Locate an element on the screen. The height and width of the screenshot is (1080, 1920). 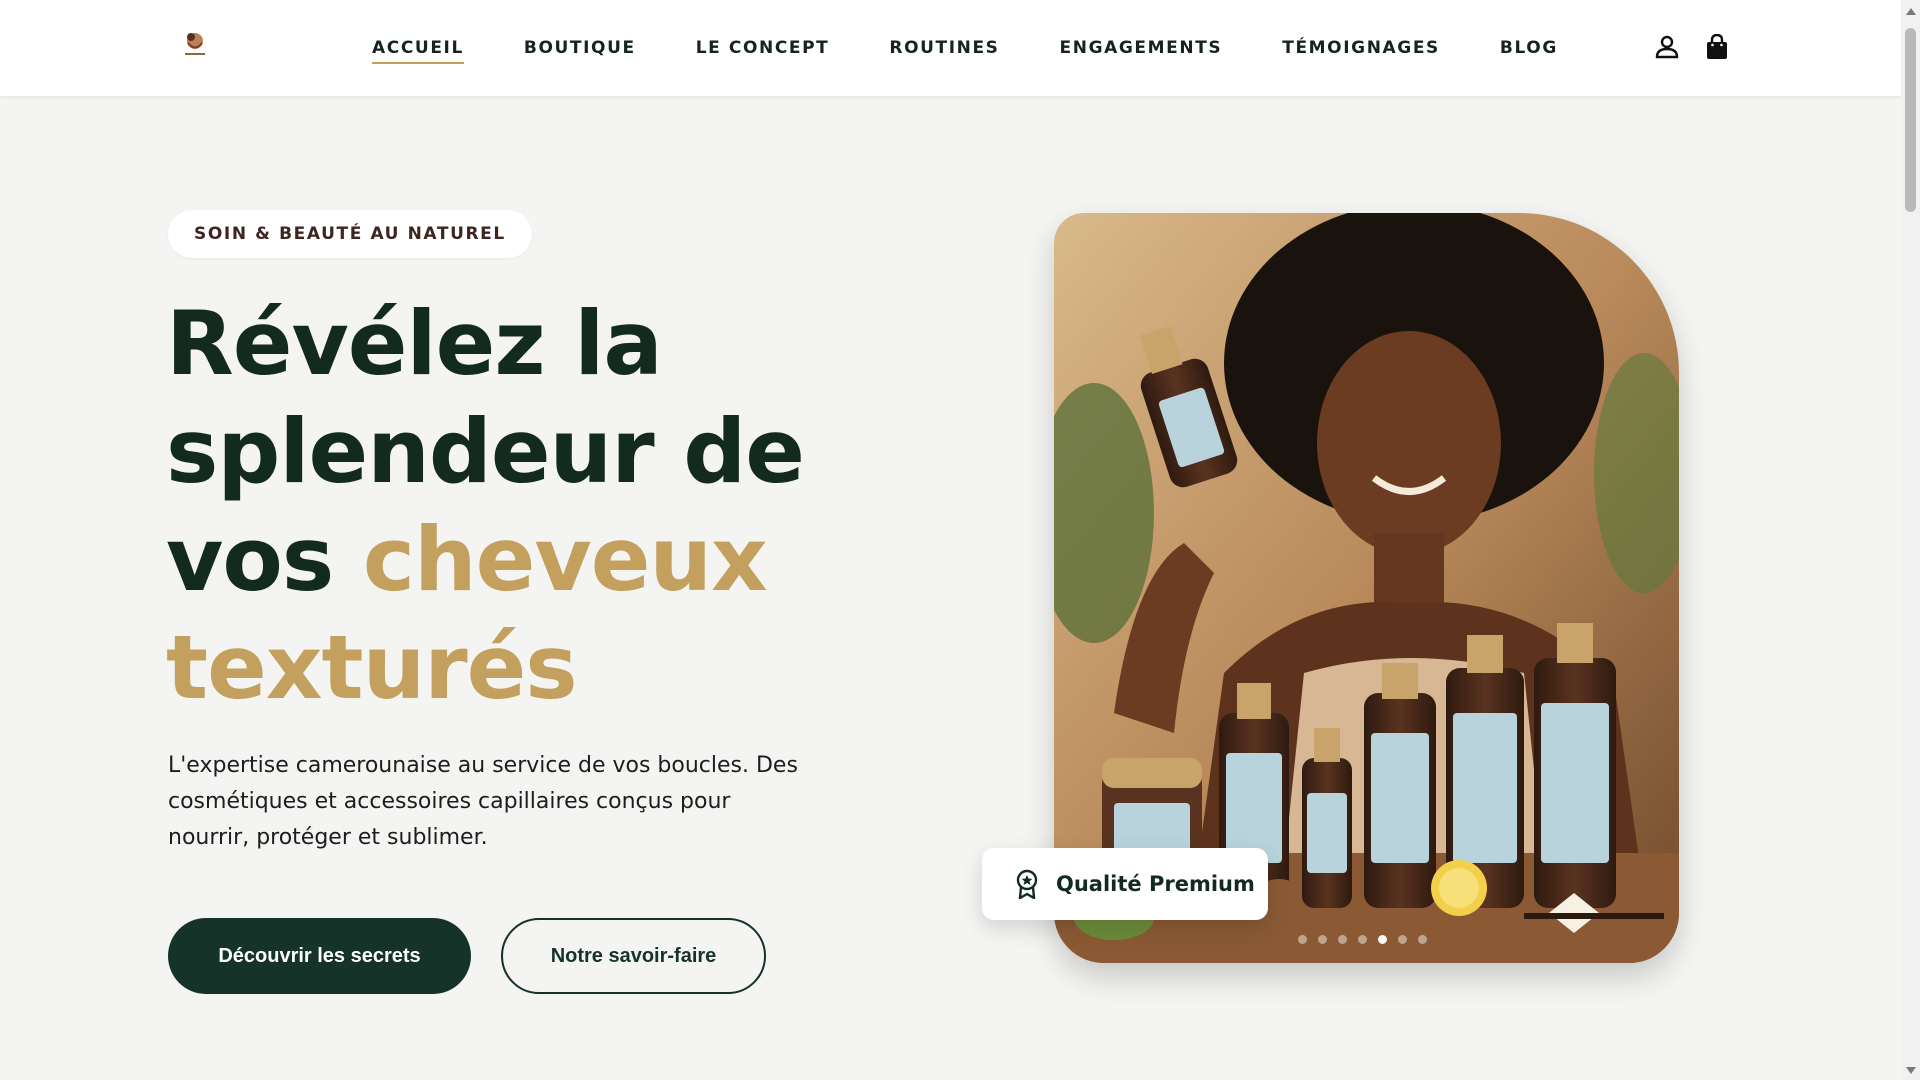
carousel-dot-active is located at coordinates (1382, 939).